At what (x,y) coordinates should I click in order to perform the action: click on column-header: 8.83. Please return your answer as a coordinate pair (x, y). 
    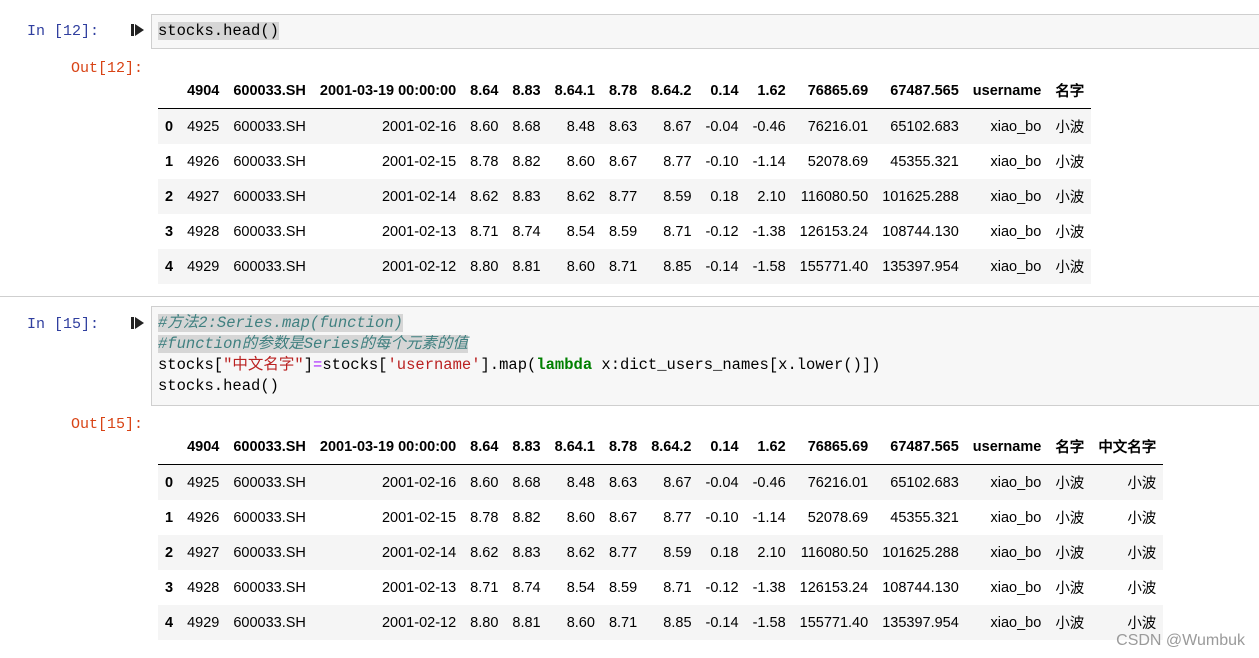
    Looking at the image, I should click on (526, 91).